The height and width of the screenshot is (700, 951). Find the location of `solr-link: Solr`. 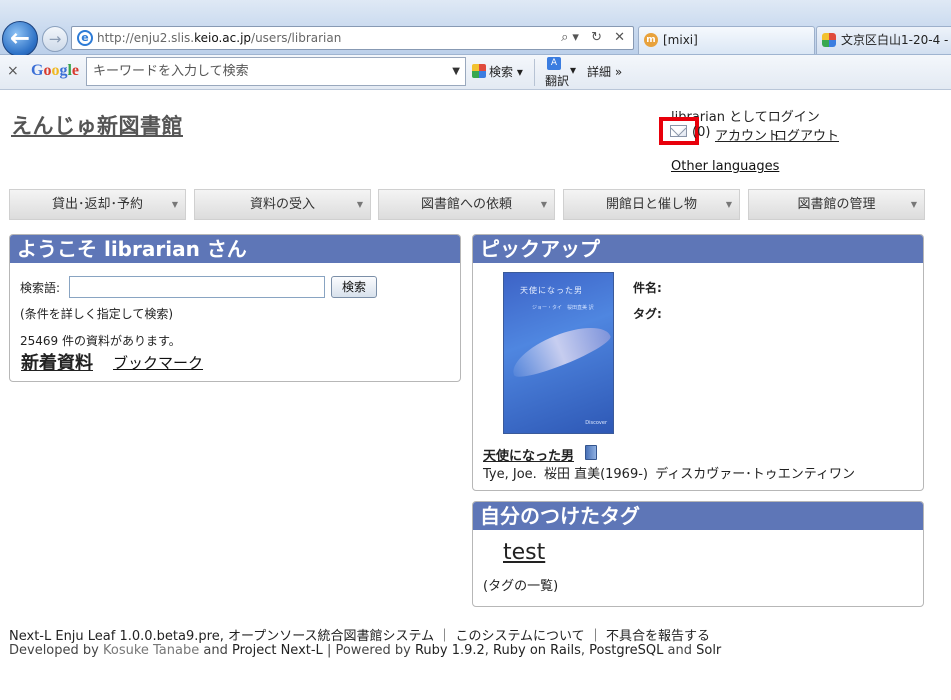

solr-link: Solr is located at coordinates (708, 650).